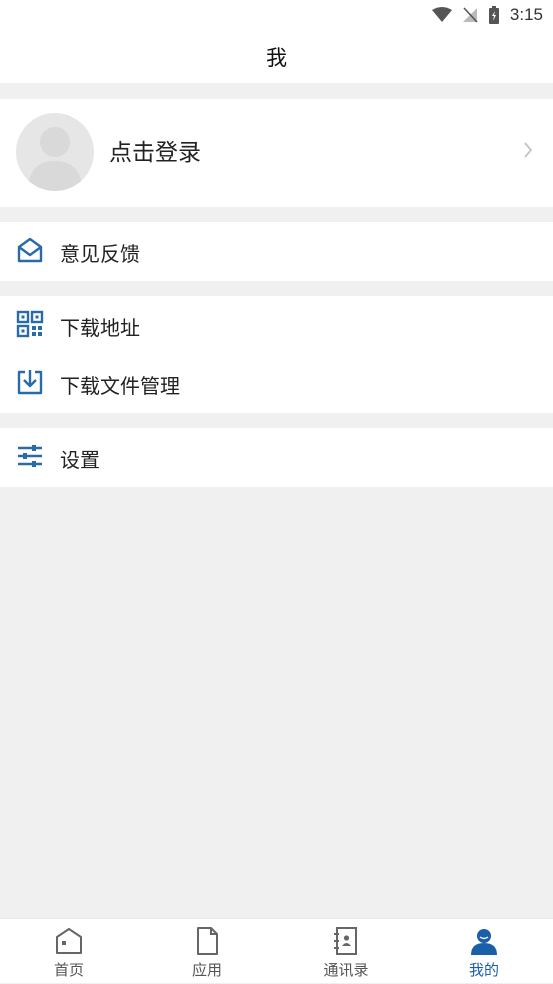 The width and height of the screenshot is (553, 984). What do you see at coordinates (120, 386) in the screenshot?
I see `menu-item-label: 下载文件管理` at bounding box center [120, 386].